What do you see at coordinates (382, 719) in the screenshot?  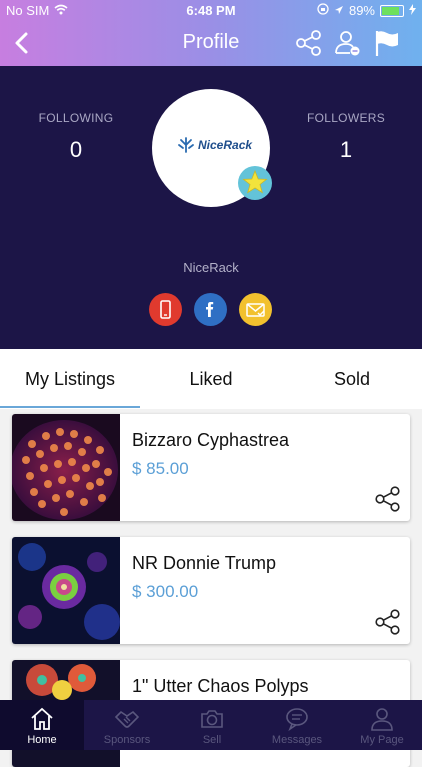 I see `person-icon` at bounding box center [382, 719].